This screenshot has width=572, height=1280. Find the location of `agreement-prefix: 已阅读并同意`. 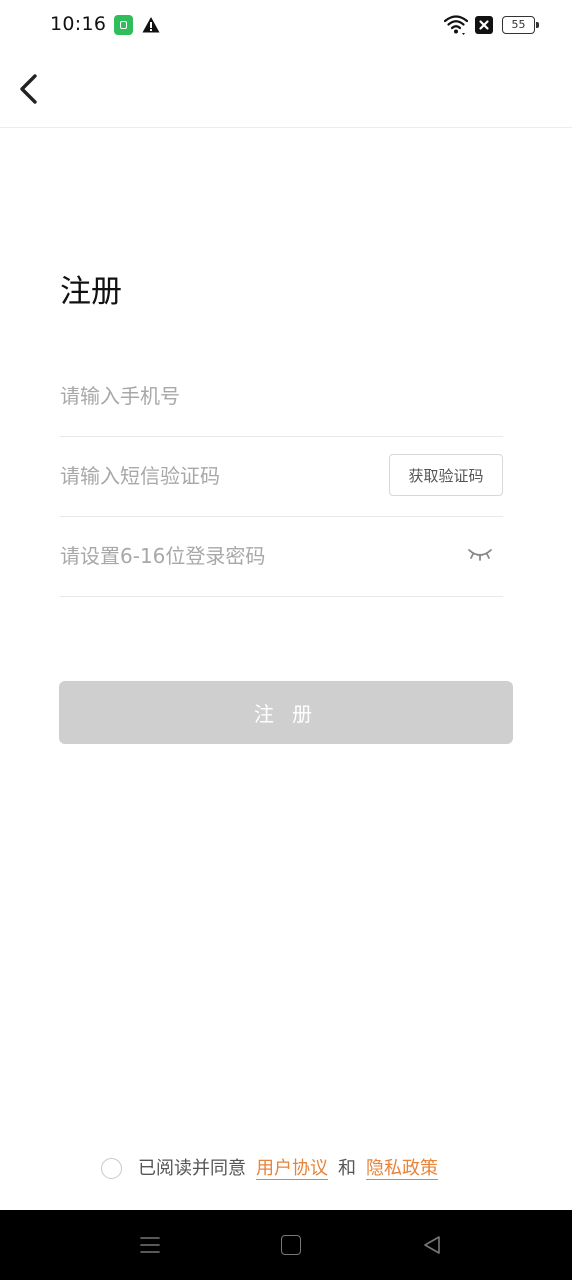

agreement-prefix: 已阅读并同意 is located at coordinates (192, 1168).